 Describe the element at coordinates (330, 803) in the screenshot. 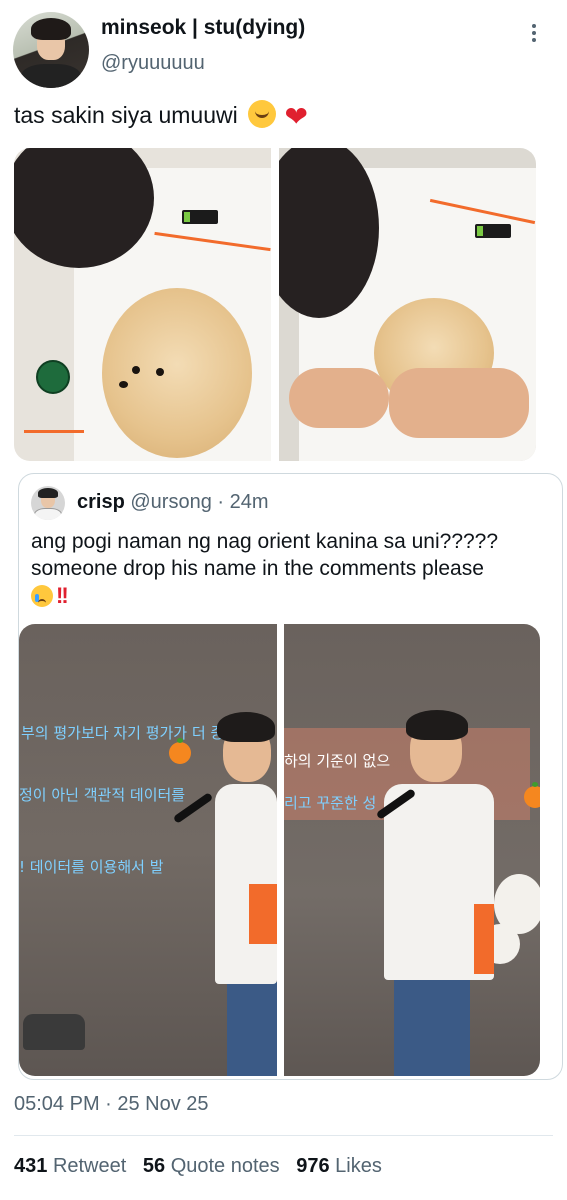

I see `slide-text-line: 리고 꾸준한 성` at that location.